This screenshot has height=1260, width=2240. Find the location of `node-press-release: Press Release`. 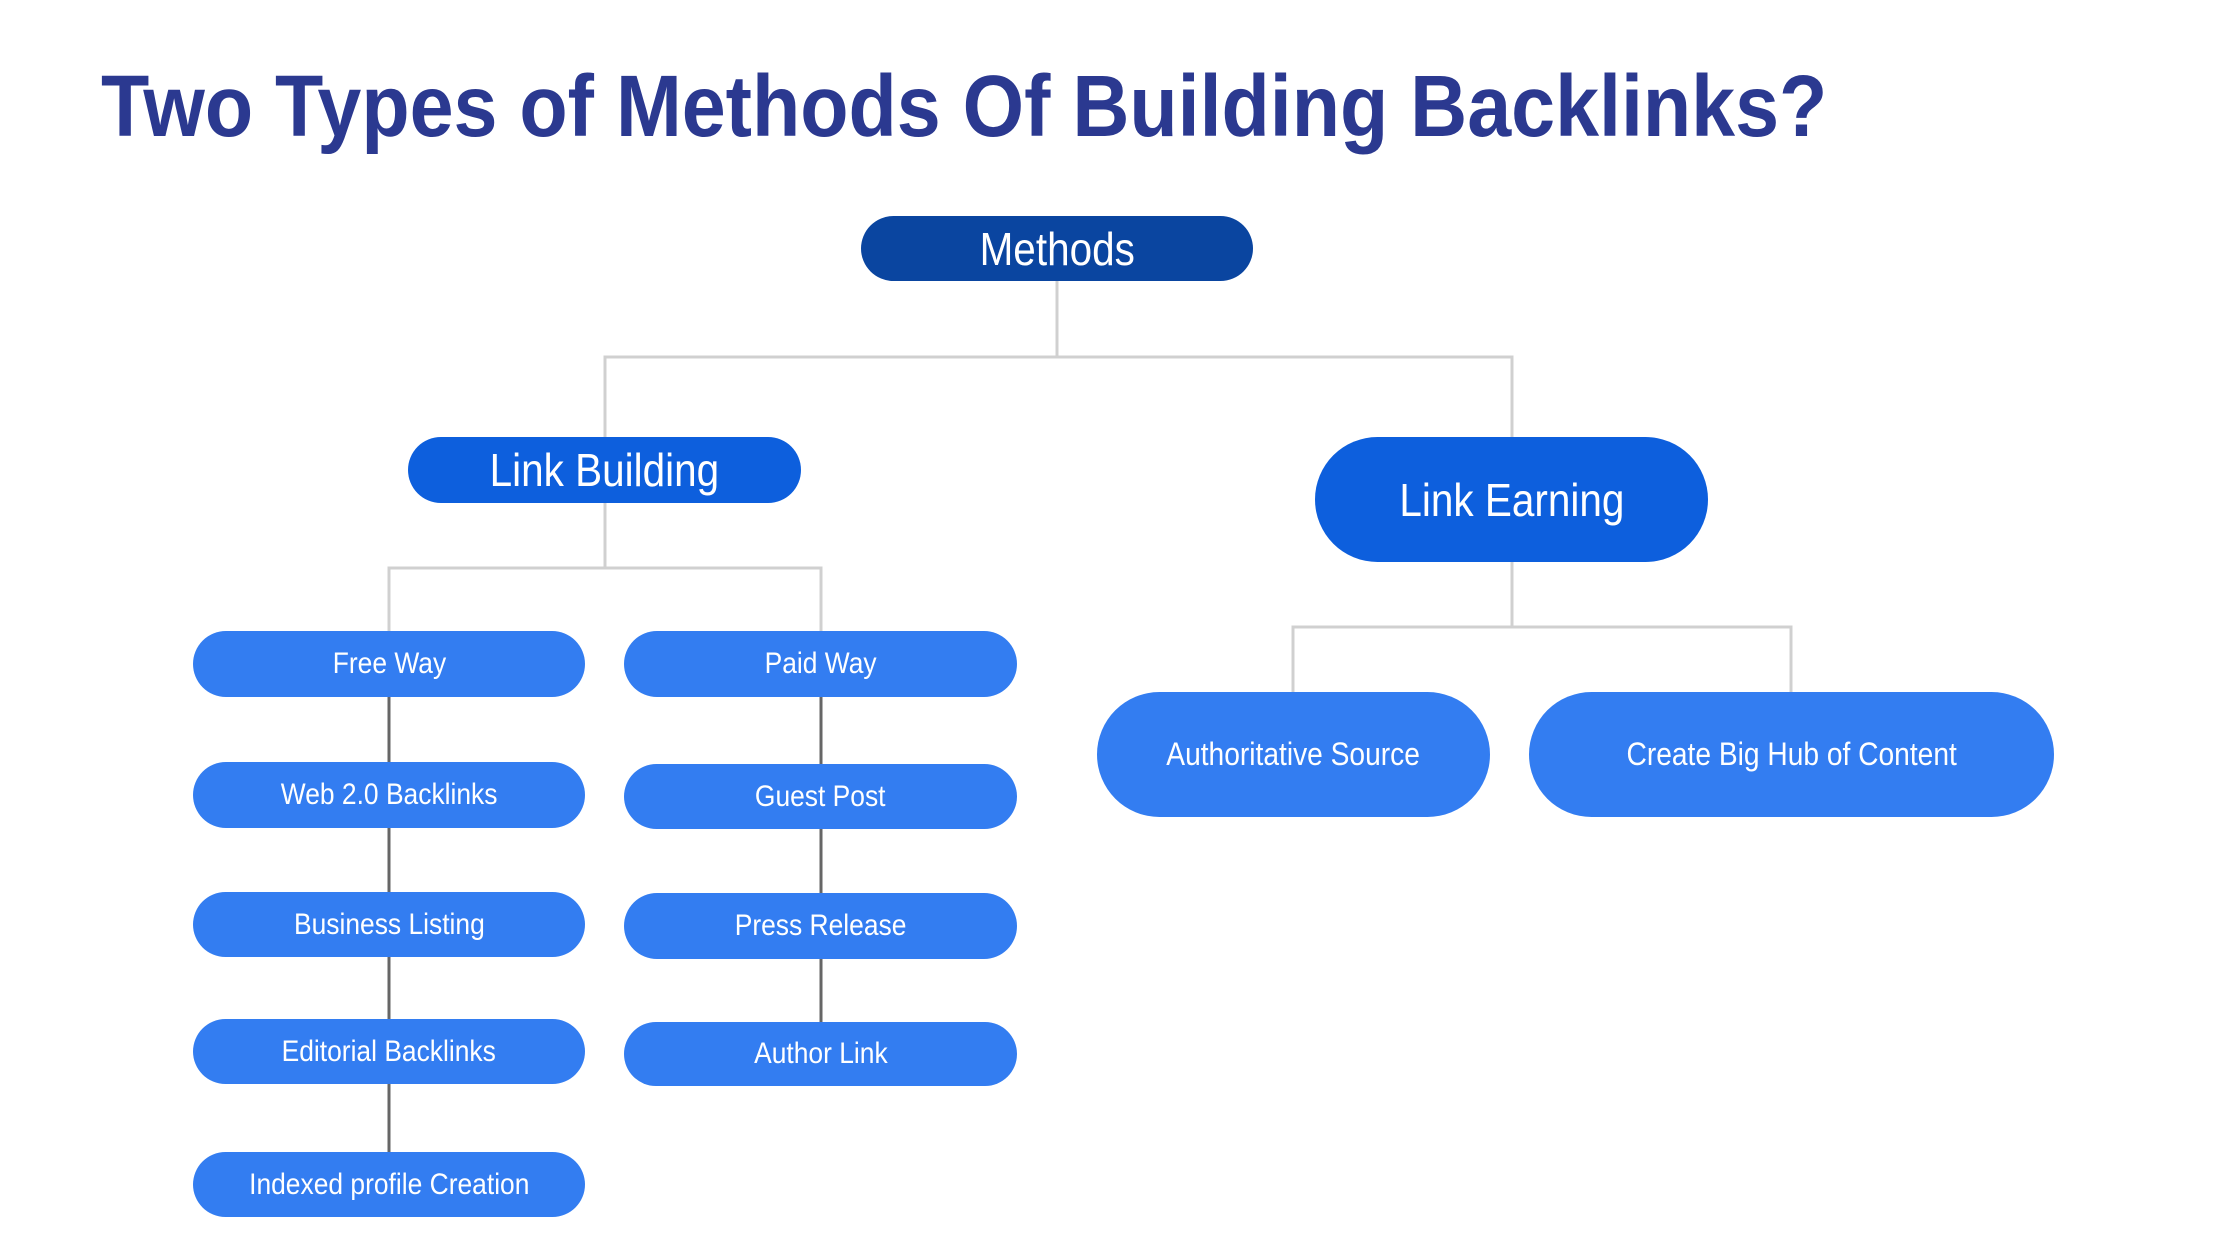

node-press-release: Press Release is located at coordinates (820, 926).